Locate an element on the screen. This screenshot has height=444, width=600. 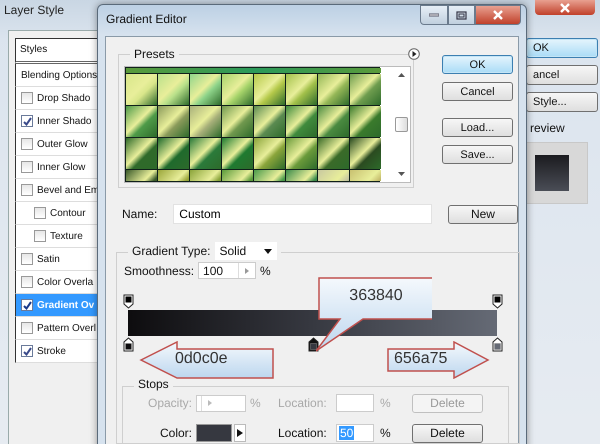
gradient-type-dropdown: Solid is located at coordinates (245, 251).